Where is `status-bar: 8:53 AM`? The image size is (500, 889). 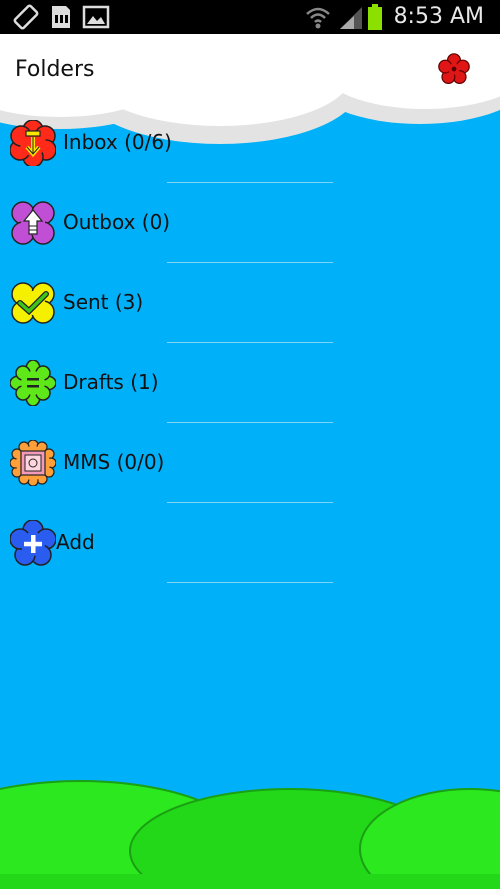 status-bar: 8:53 AM is located at coordinates (250, 17).